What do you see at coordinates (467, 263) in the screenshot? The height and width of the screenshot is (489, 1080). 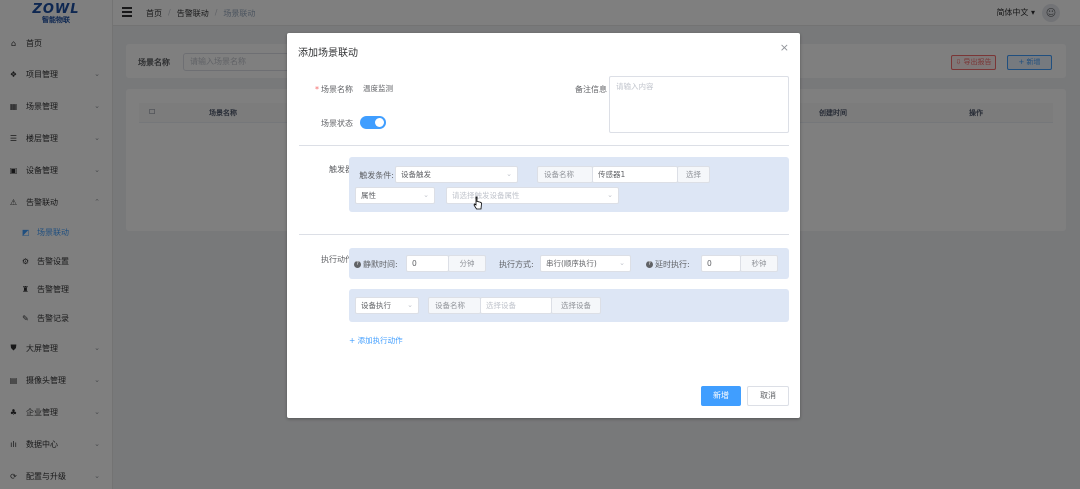 I see `silence-time-unit: 分钟` at bounding box center [467, 263].